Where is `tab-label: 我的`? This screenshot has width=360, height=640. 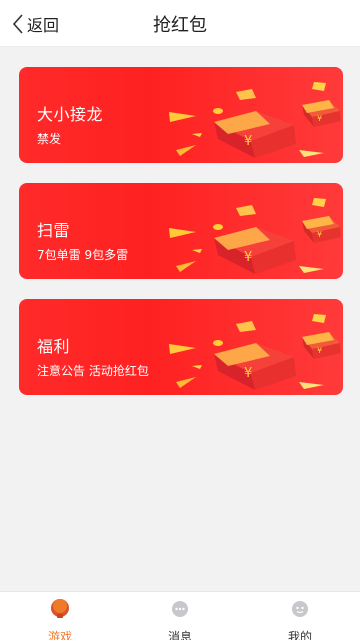 tab-label: 我的 is located at coordinates (299, 635).